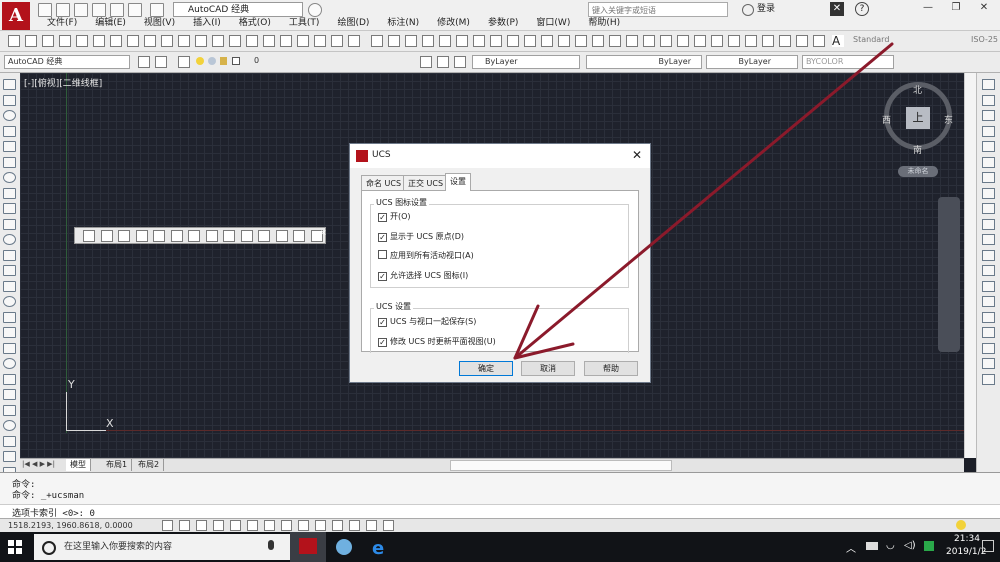 This screenshot has width=1000, height=562. I want to click on checkbox, so click(382, 254).